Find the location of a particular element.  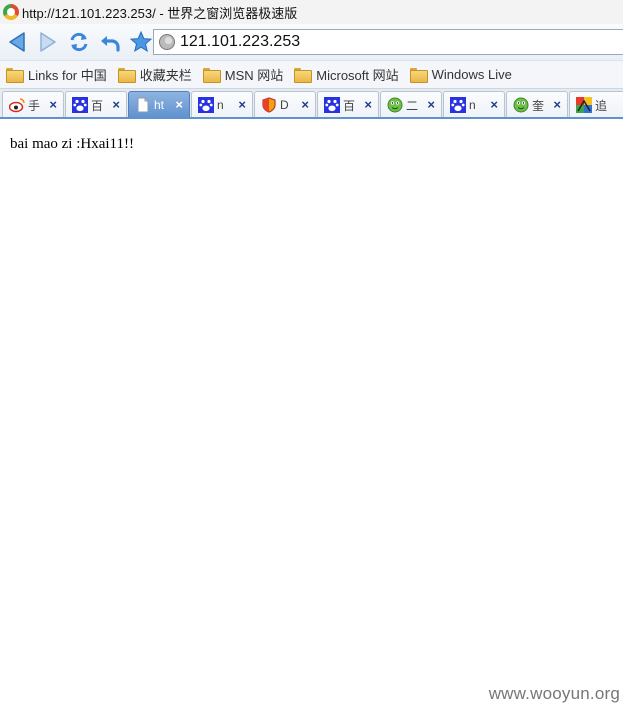

tab-current-page: ht × is located at coordinates (159, 104).